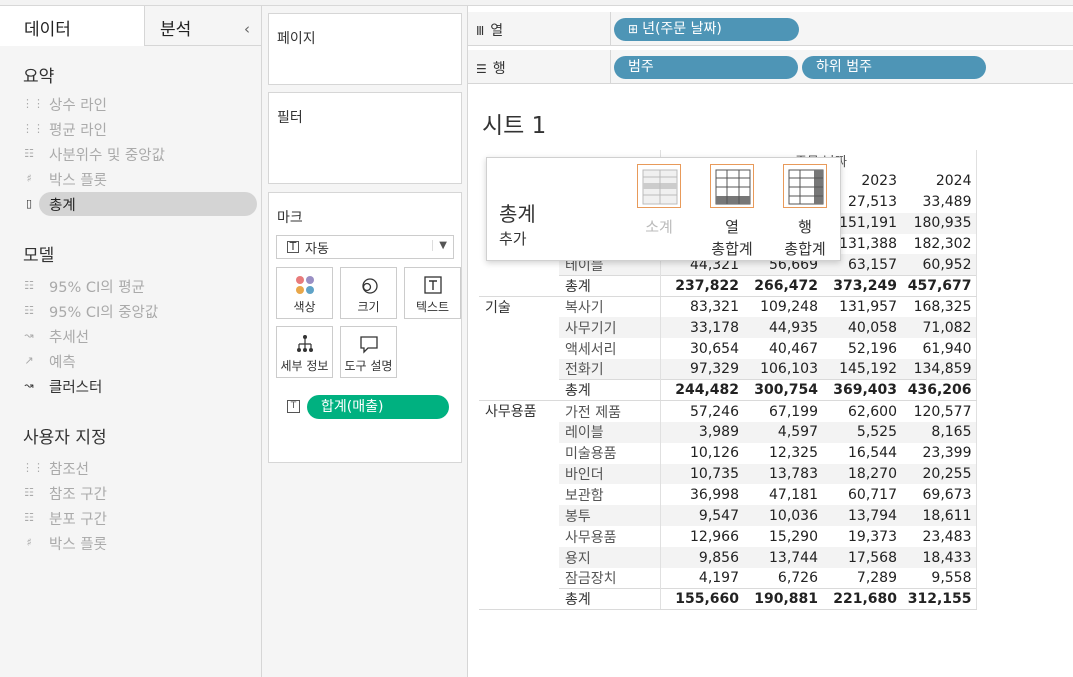 The width and height of the screenshot is (1073, 677). Describe the element at coordinates (857, 558) in the screenshot. I see `value-cell: 17,568` at that location.